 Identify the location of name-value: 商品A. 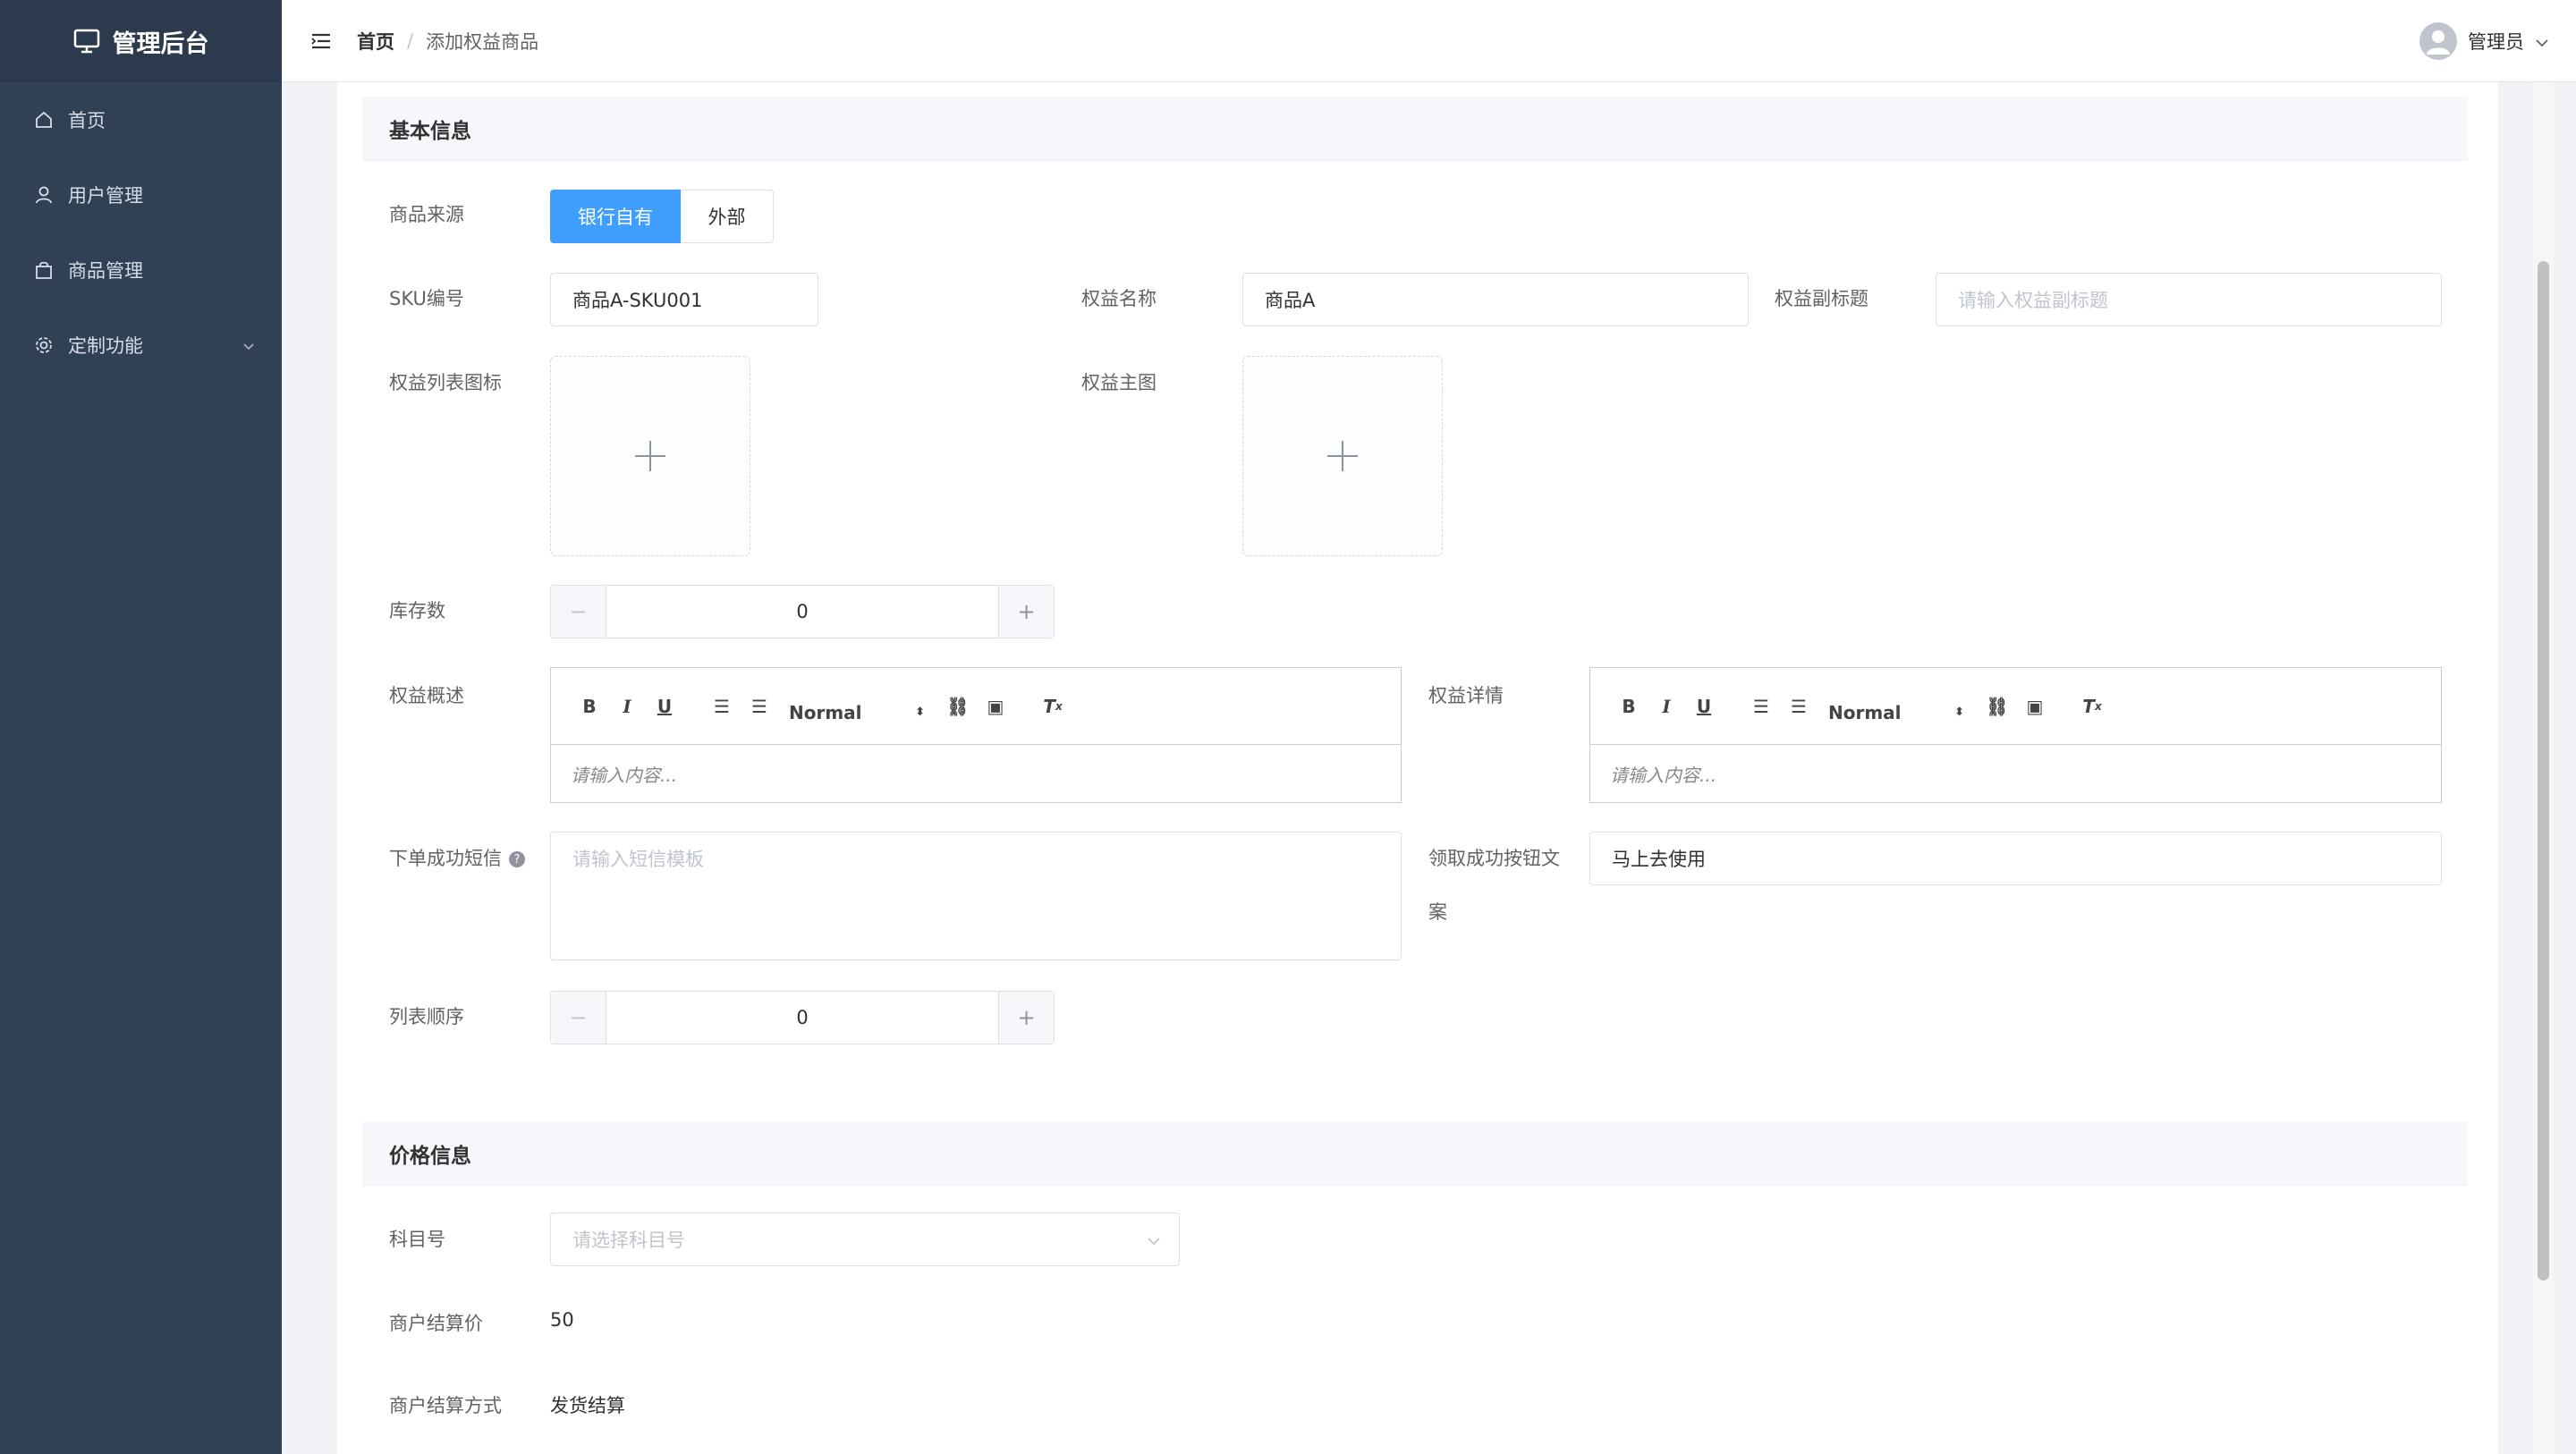
(1290, 300).